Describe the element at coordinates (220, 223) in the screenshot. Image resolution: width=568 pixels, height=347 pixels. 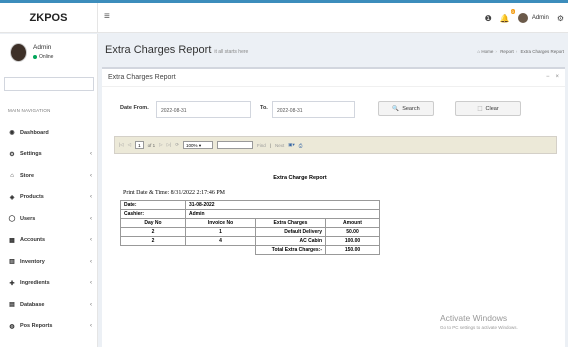
I see `column-header: Invoice No` at that location.